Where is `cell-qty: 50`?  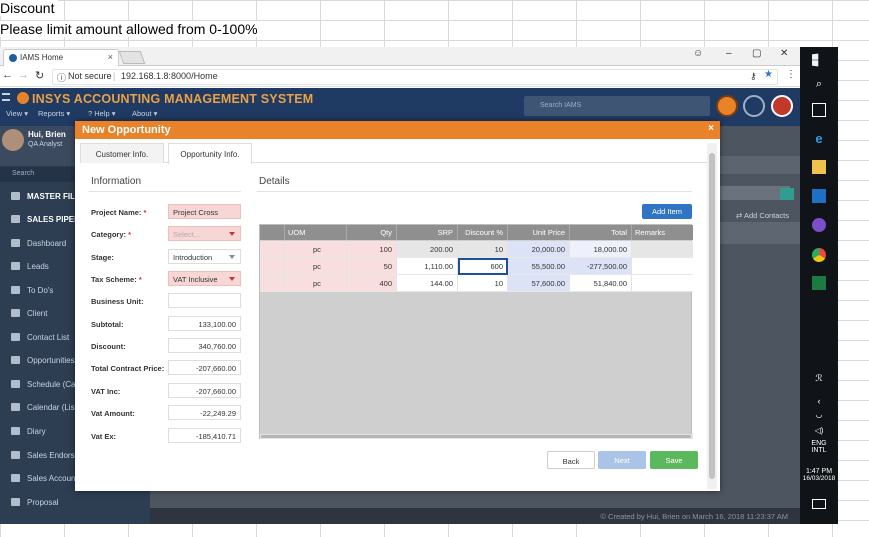
cell-qty: 50 is located at coordinates (372, 266).